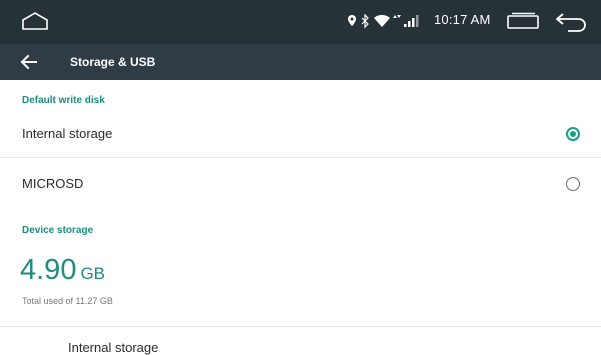 The image size is (601, 355). I want to click on option-internal-storage: Internal storage, so click(300, 134).